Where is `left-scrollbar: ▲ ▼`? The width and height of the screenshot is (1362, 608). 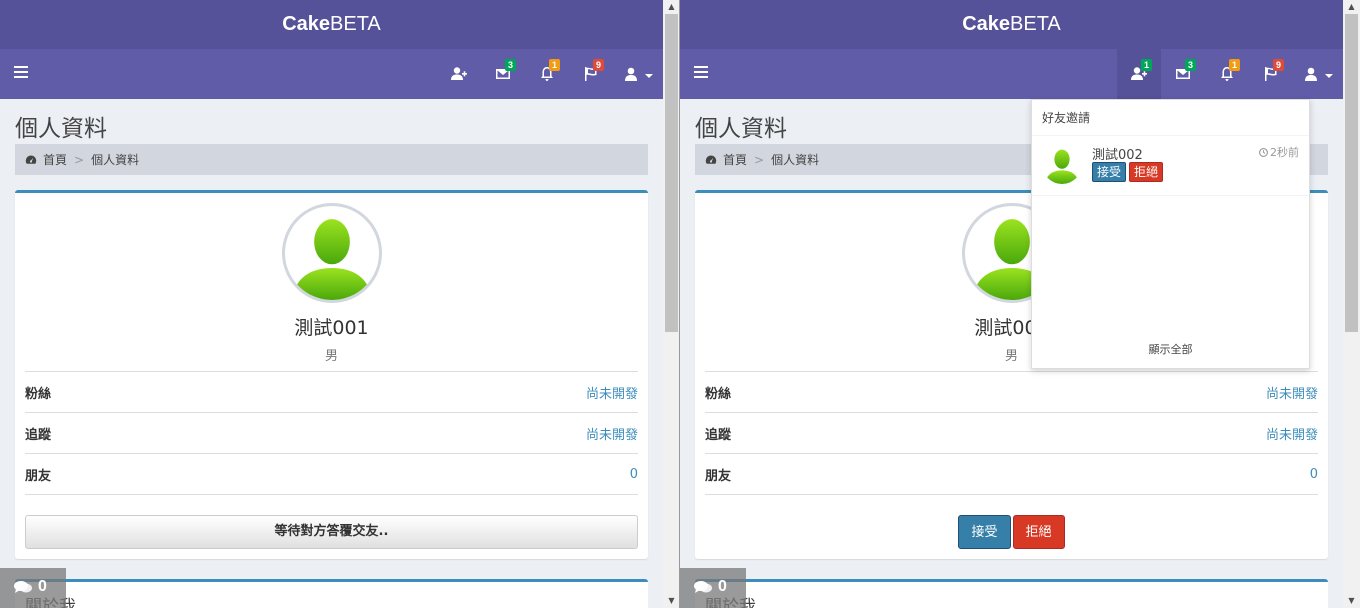 left-scrollbar: ▲ ▼ is located at coordinates (671, 304).